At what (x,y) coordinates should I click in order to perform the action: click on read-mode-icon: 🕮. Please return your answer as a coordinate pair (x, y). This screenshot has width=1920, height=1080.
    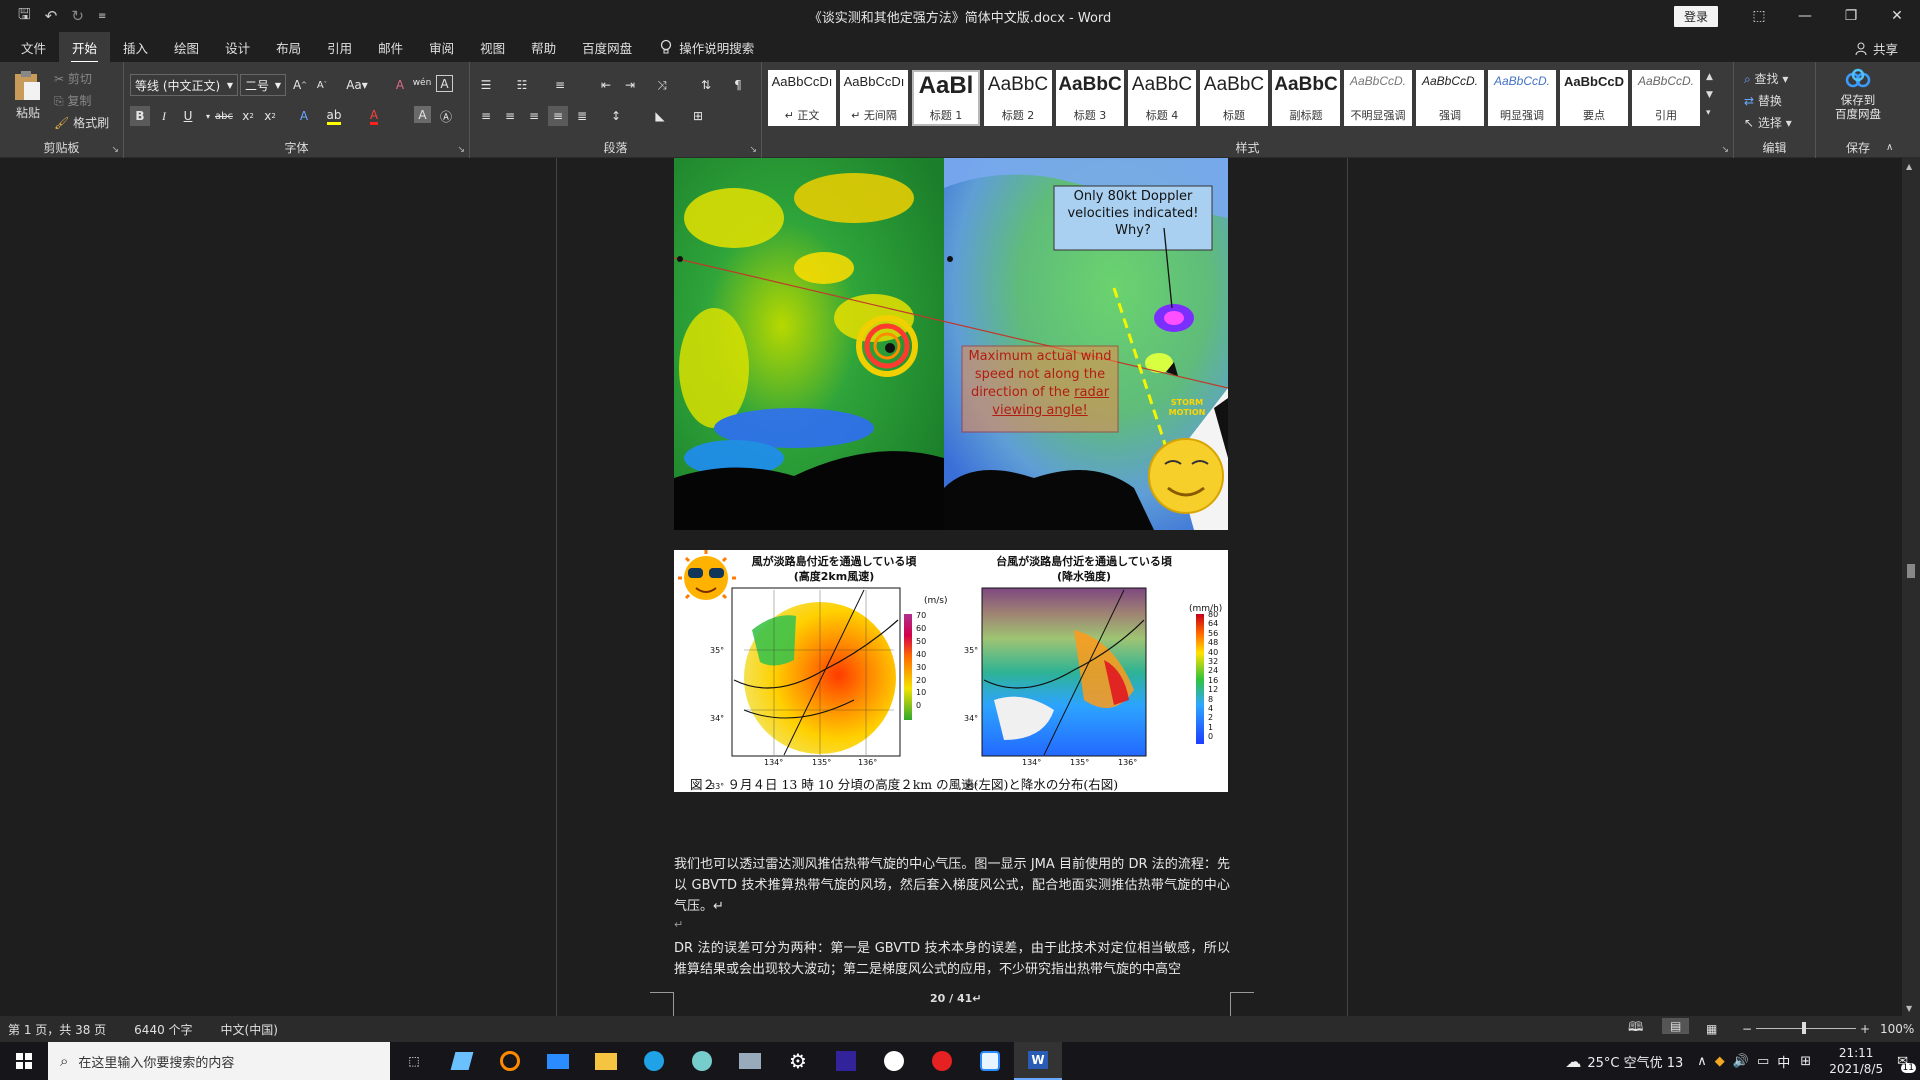
    Looking at the image, I should click on (1635, 1029).